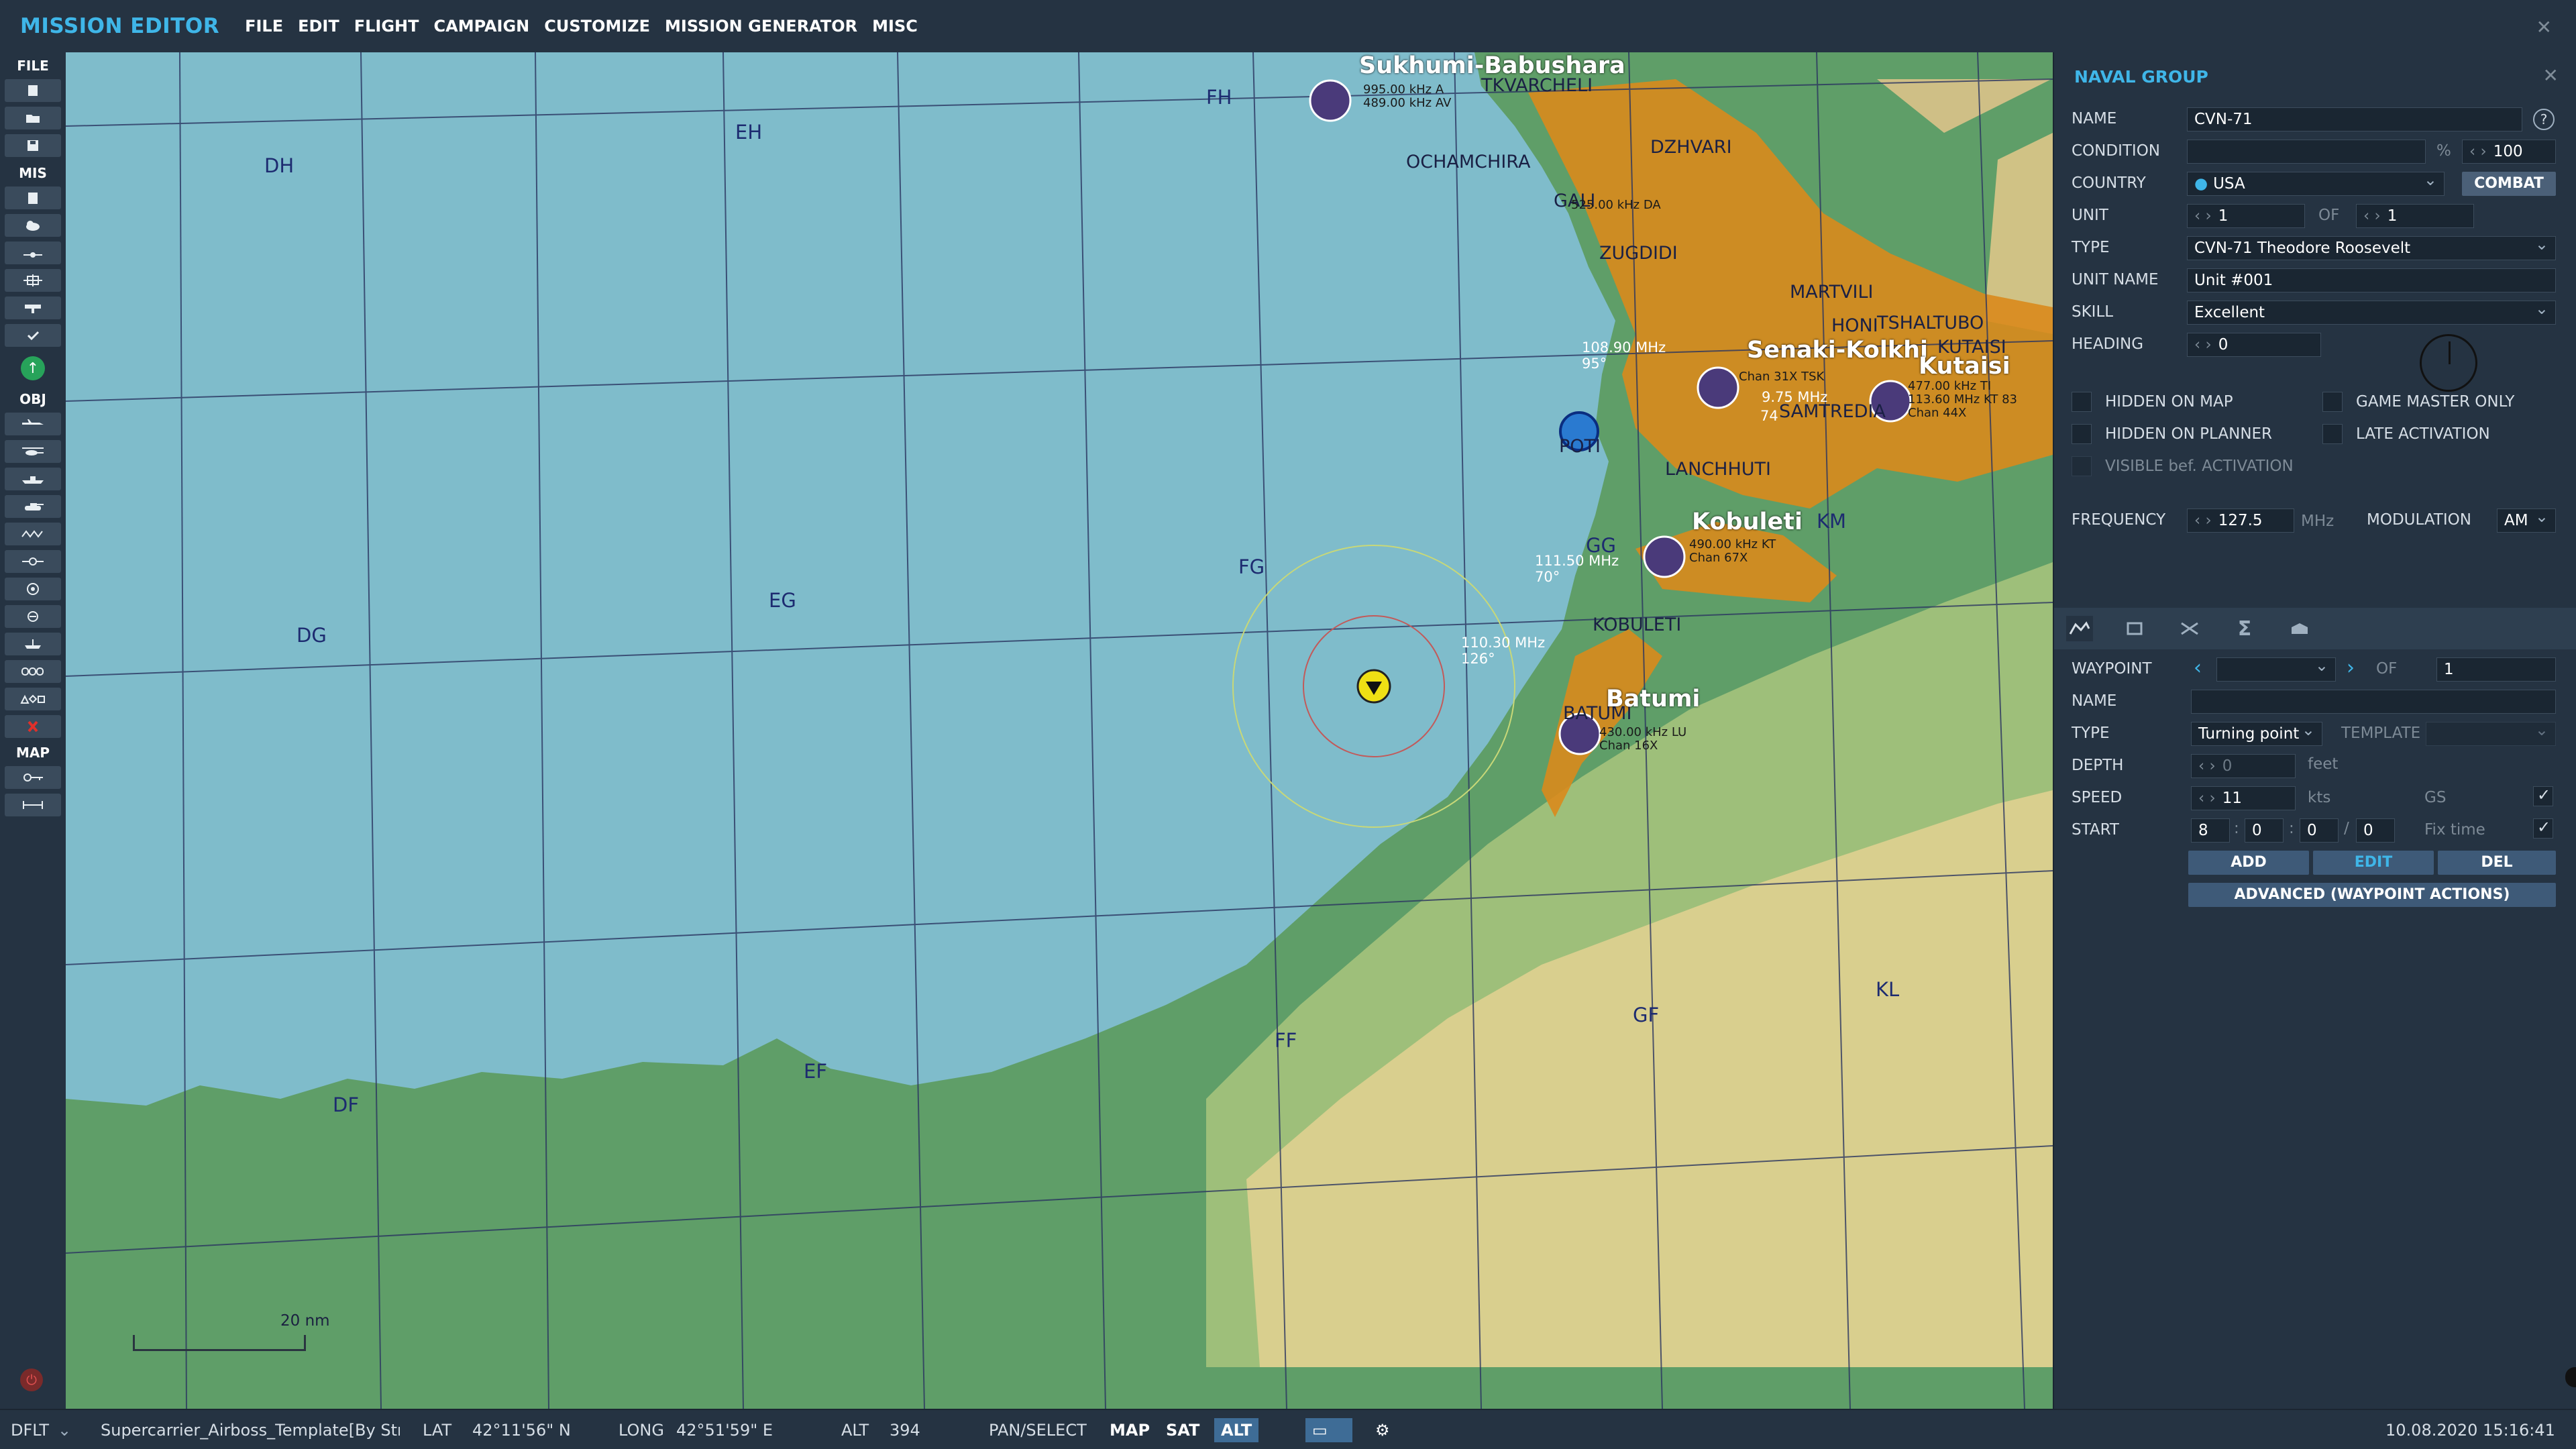  I want to click on hidden-on-planner-checkbox, so click(2082, 434).